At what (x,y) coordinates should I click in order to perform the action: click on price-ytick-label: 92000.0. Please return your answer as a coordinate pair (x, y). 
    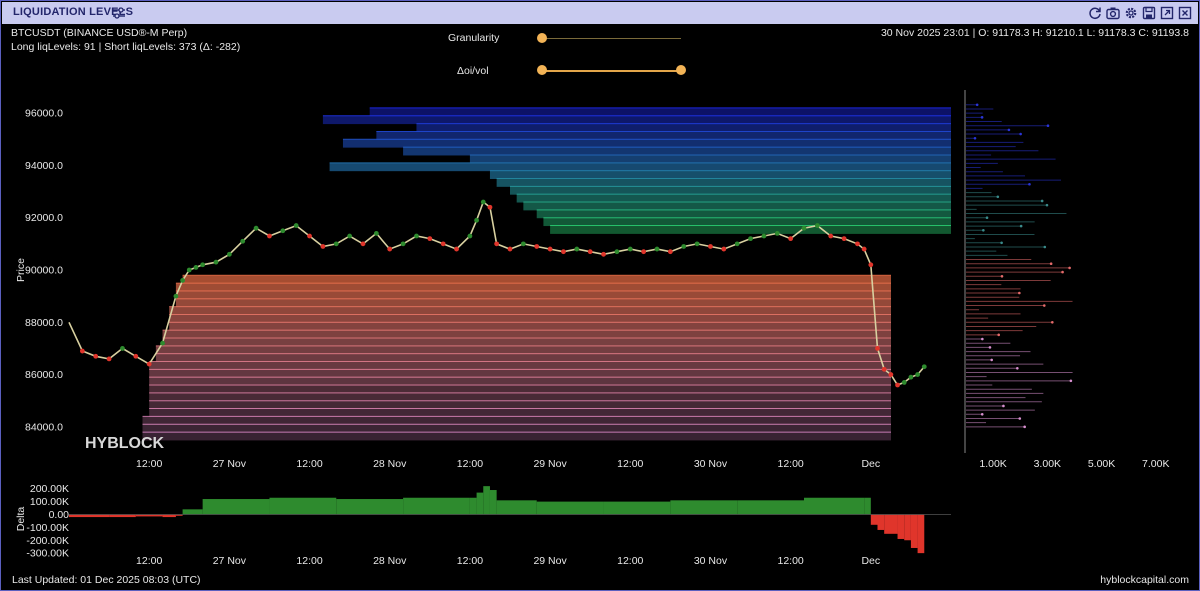
    Looking at the image, I should click on (44, 218).